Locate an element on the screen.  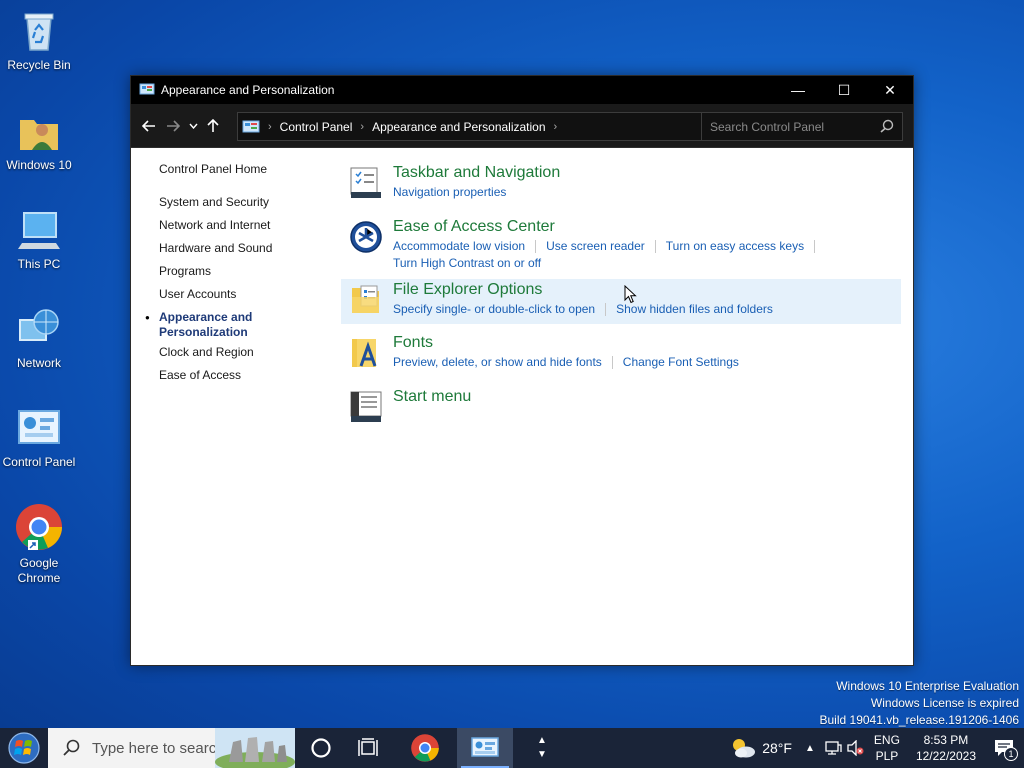
system-tray: 28°F ▲ ENG PLP 8:53 PM 12/22/2023 1 is located at coordinates (874, 748).